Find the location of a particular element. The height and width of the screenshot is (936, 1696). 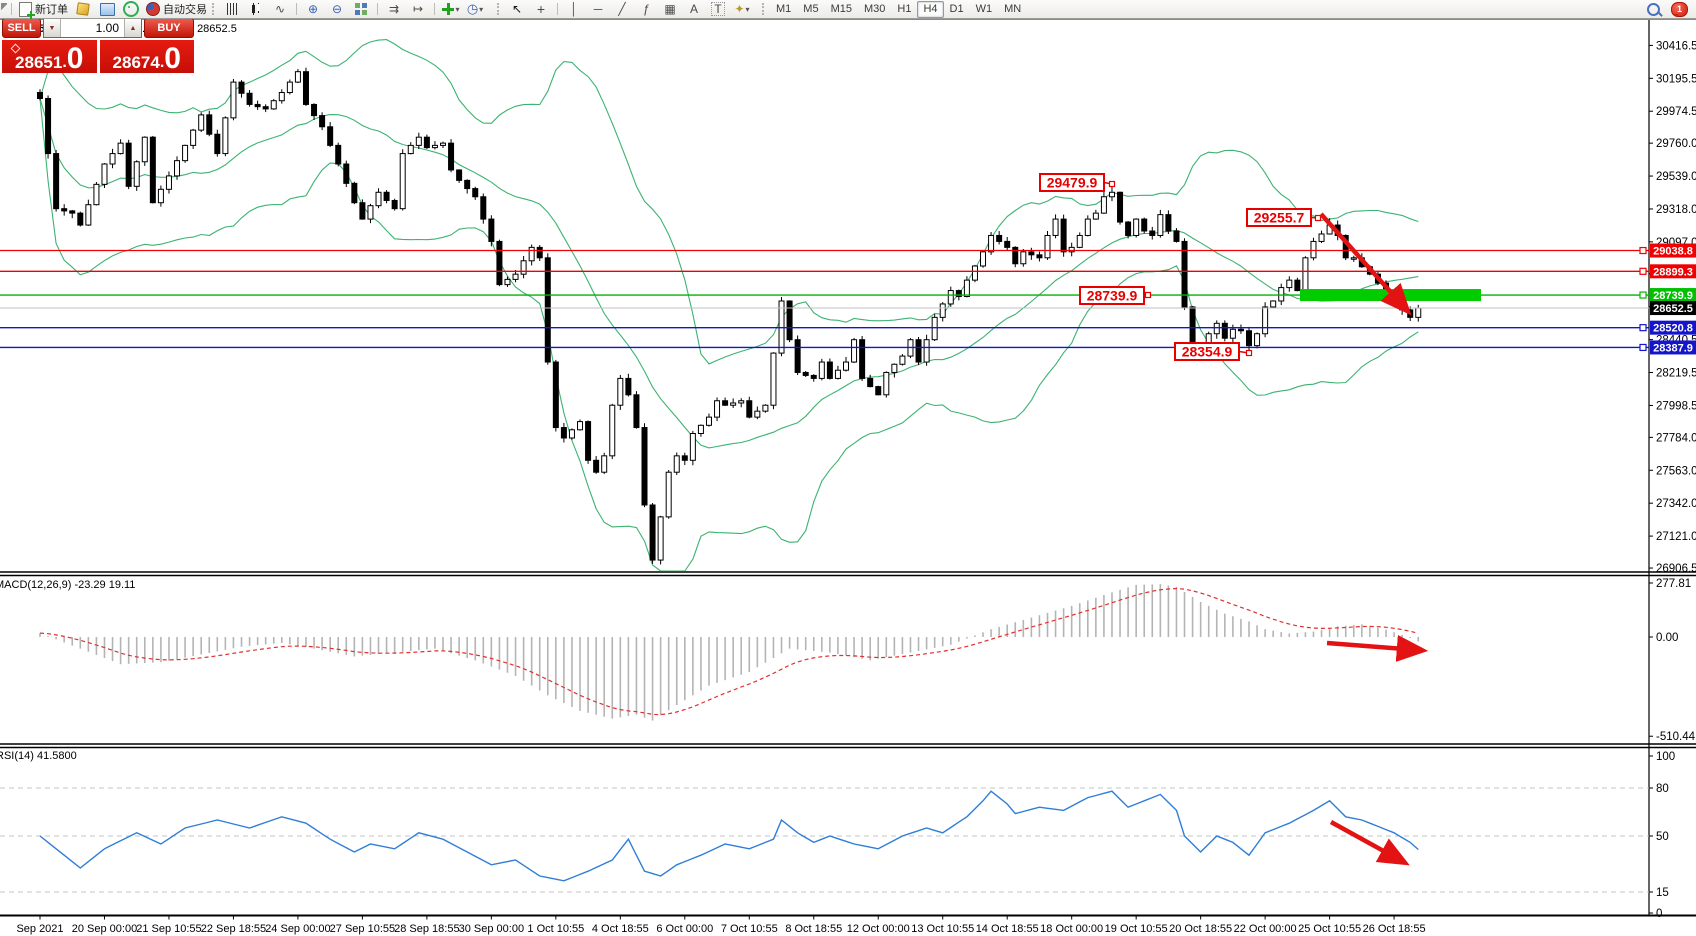

new-order-button: 新订单 is located at coordinates (43, 9).